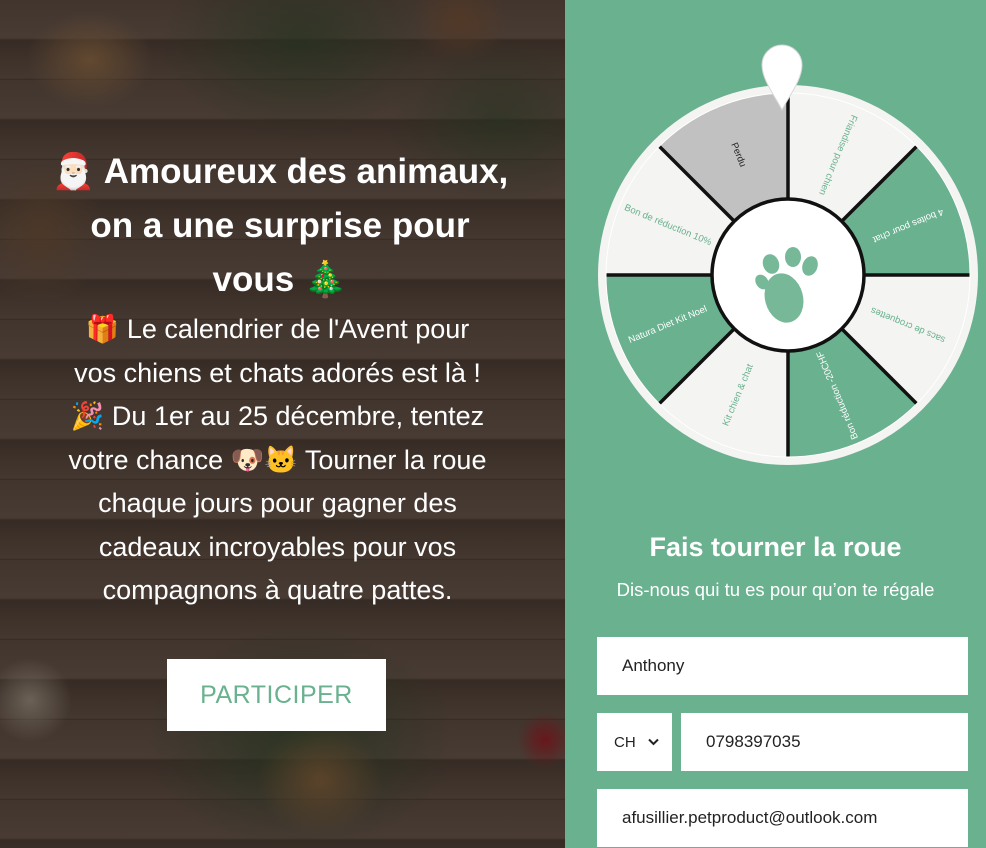 The width and height of the screenshot is (986, 848). What do you see at coordinates (277, 372) in the screenshot?
I see `description-line: vos chiens et chats adorés est là !` at bounding box center [277, 372].